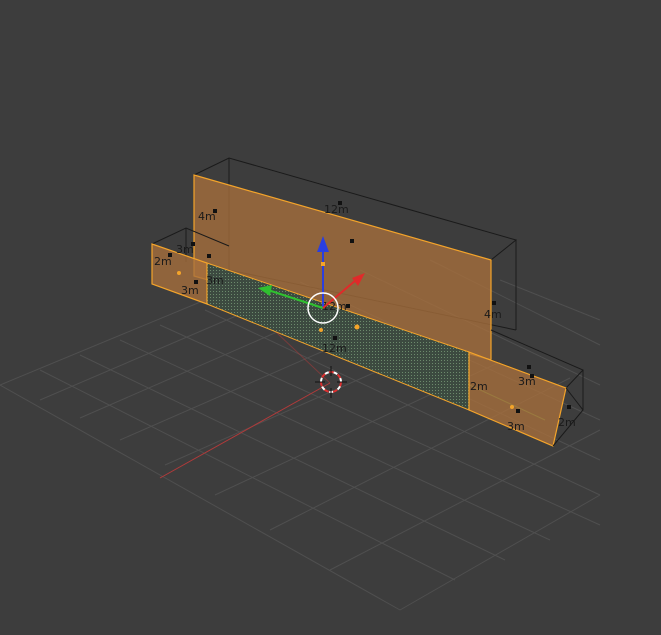  I want to click on dim-right-block-outer: 2m, so click(567, 422).